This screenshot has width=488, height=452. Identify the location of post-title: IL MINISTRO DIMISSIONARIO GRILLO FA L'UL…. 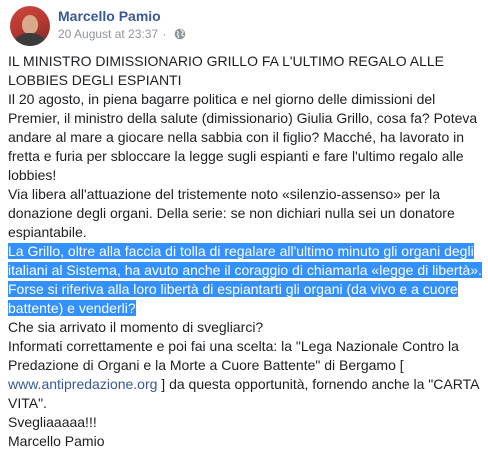
(226, 70).